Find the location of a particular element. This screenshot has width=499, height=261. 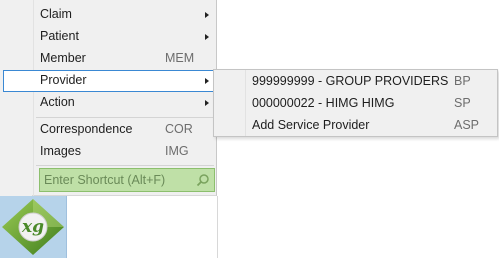

submenu-item-shortcut: ASP is located at coordinates (467, 125).